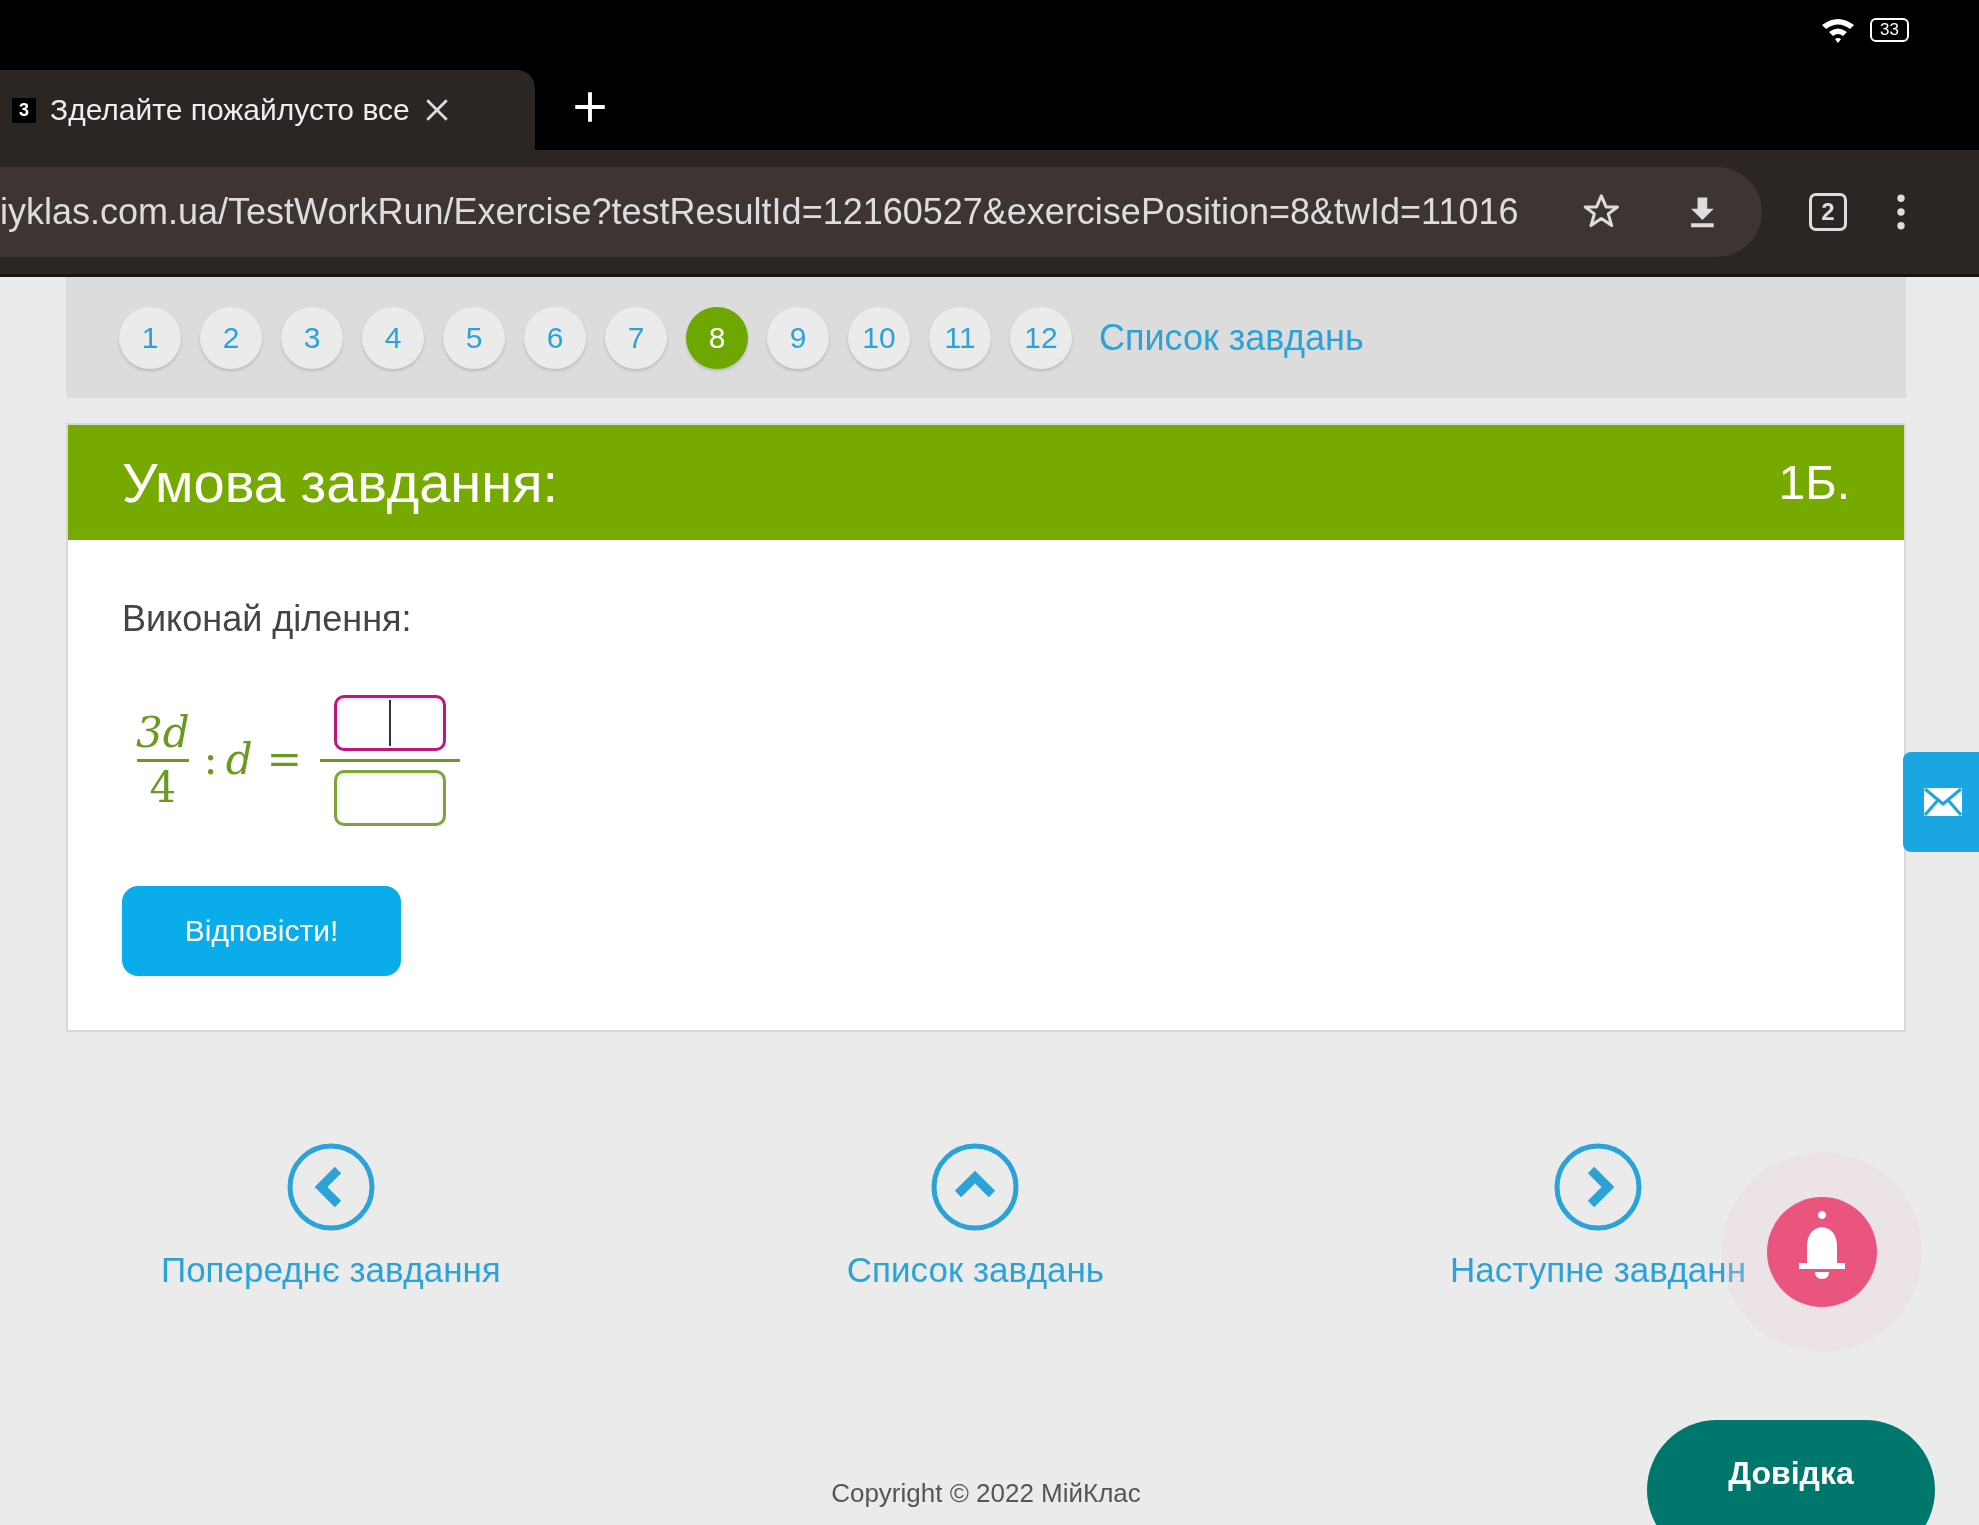 The width and height of the screenshot is (1979, 1525). Describe the element at coordinates (1838, 30) in the screenshot. I see `wifi-icon` at that location.